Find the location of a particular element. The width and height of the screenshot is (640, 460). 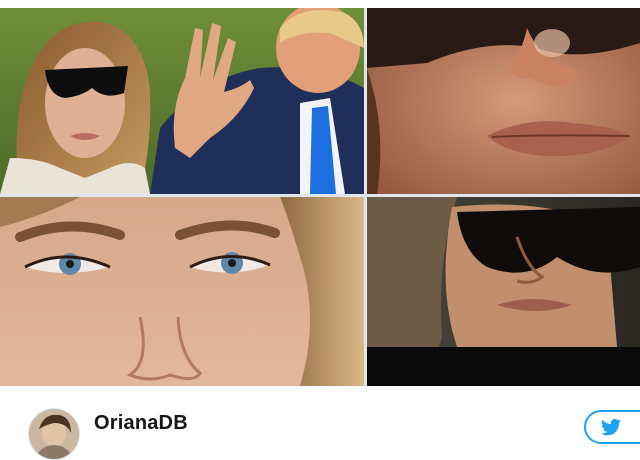

avatar-icon is located at coordinates (54, 434).